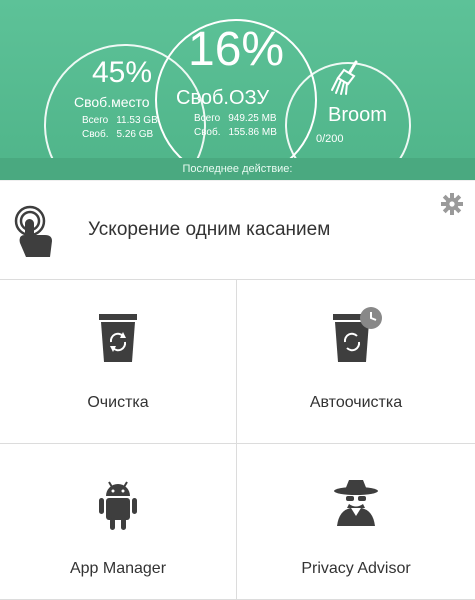  I want to click on auto-clean-icon, so click(357, 334).